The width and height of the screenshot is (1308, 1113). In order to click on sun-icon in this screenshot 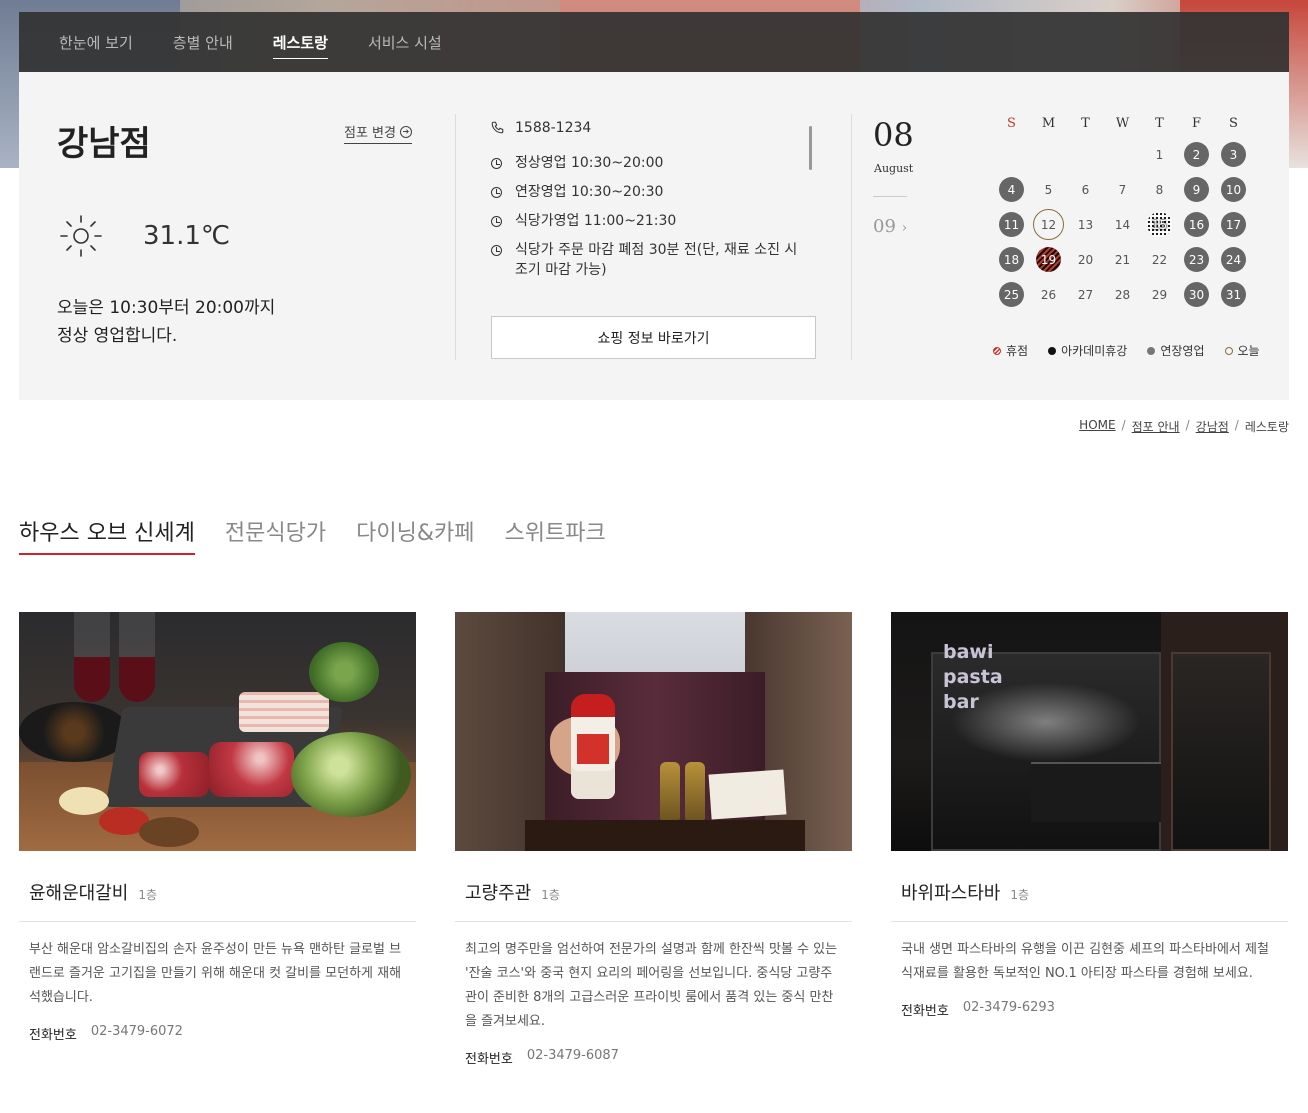, I will do `click(81, 236)`.